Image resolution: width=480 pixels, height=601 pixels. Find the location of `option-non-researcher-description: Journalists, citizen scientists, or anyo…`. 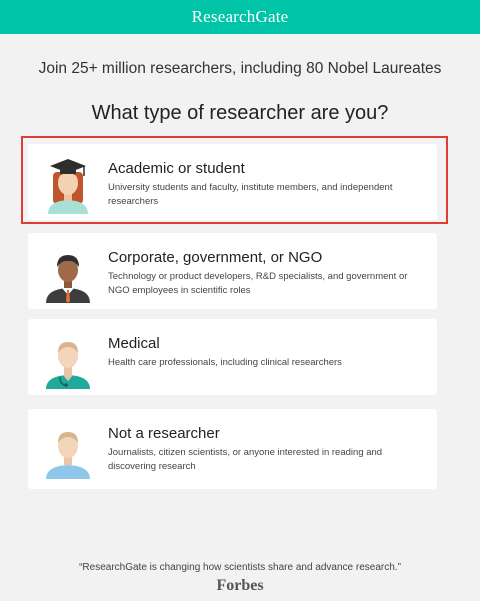

option-non-researcher-description: Journalists, citizen scientists, or anyo… is located at coordinates (245, 459).